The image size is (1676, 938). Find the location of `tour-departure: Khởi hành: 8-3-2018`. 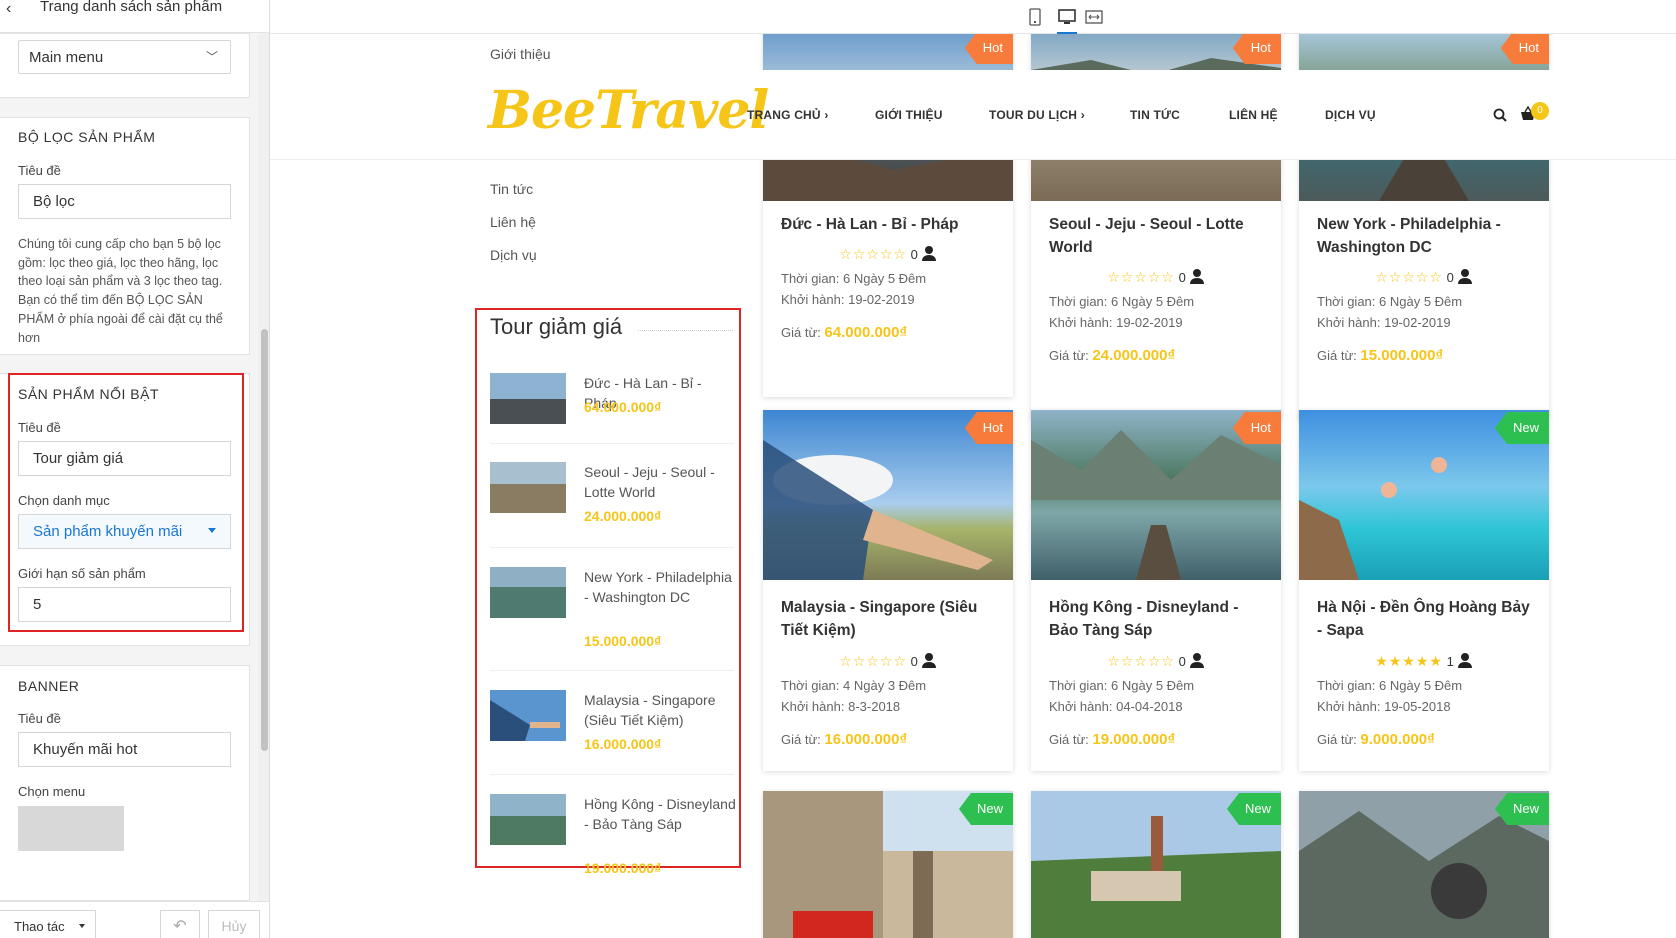

tour-departure: Khởi hành: 8-3-2018 is located at coordinates (841, 706).